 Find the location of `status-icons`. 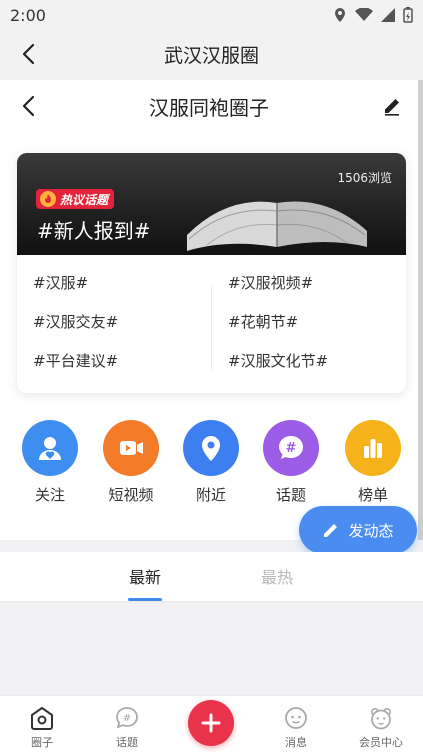

status-icons is located at coordinates (373, 15).